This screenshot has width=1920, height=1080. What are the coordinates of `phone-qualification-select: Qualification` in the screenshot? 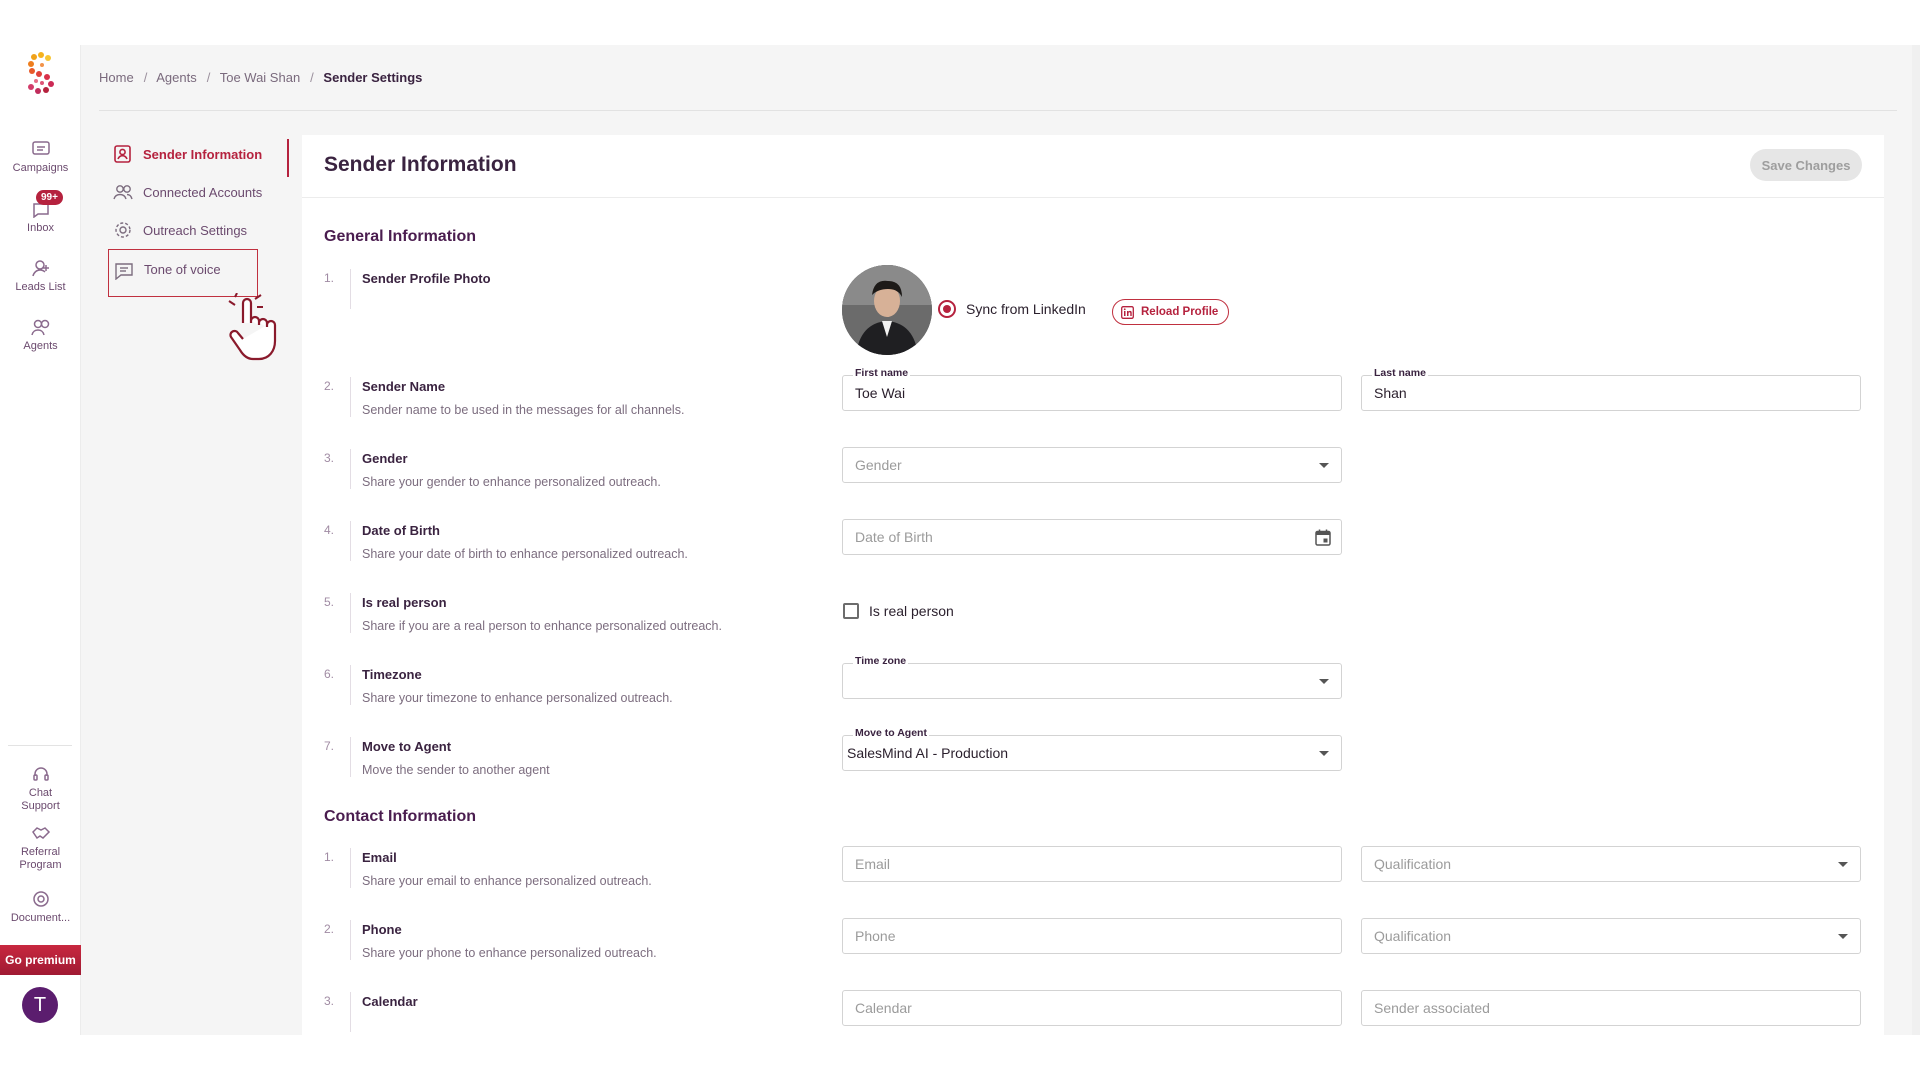 It's located at (1611, 936).